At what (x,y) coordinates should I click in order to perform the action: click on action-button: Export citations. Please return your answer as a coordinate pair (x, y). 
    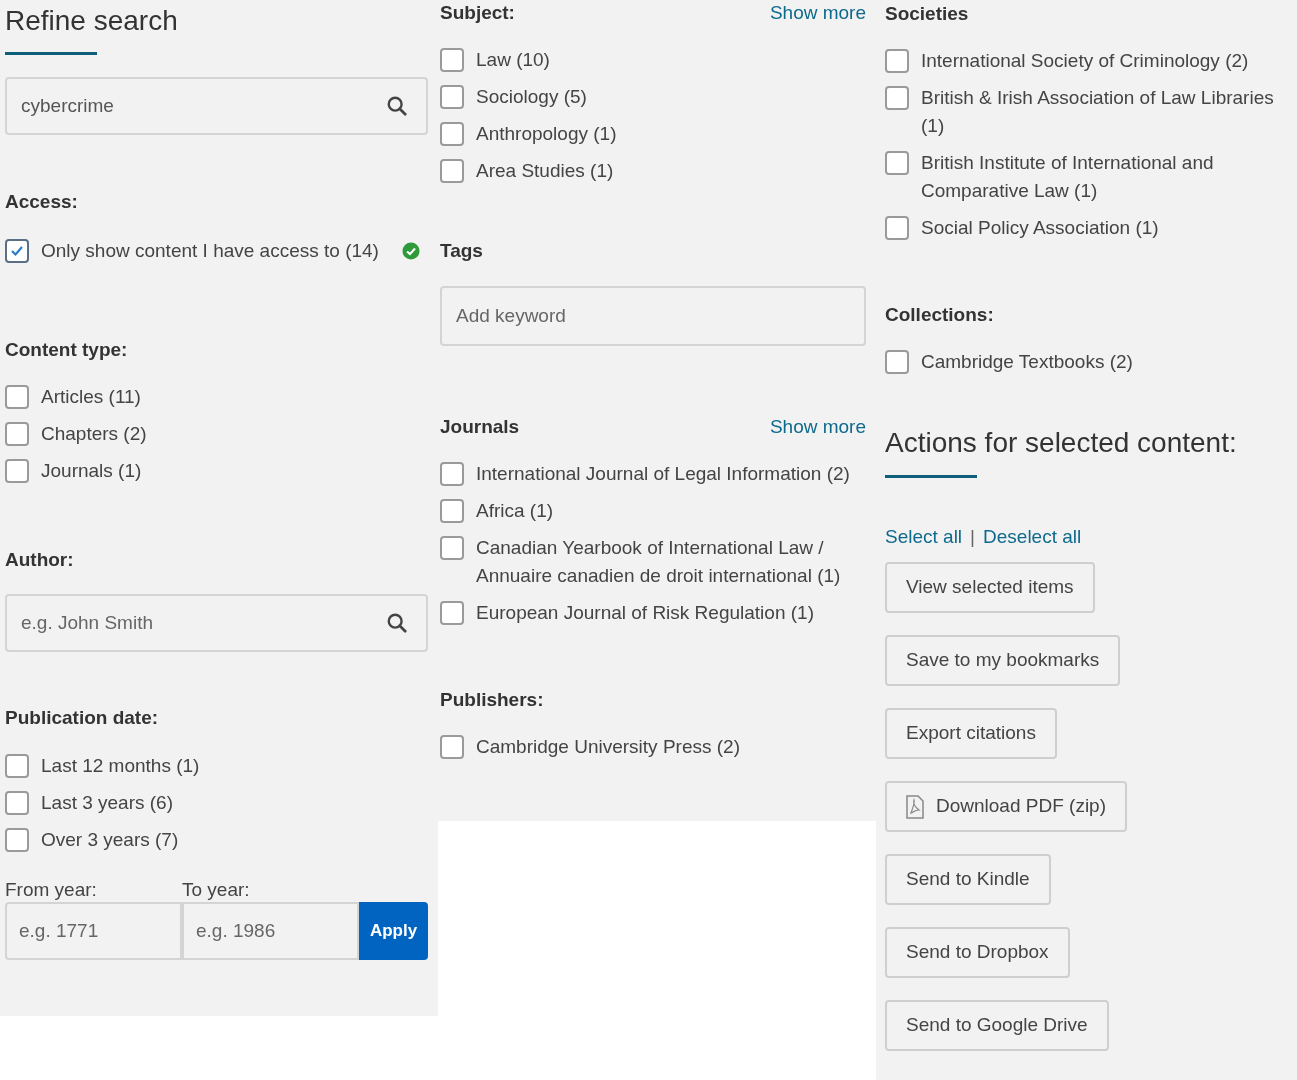
    Looking at the image, I should click on (971, 733).